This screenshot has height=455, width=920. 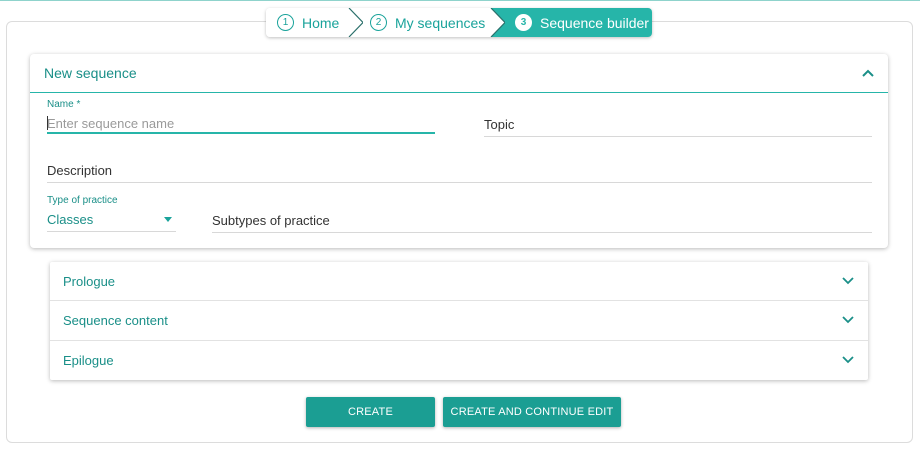 What do you see at coordinates (499, 124) in the screenshot?
I see `topic-label: Topic` at bounding box center [499, 124].